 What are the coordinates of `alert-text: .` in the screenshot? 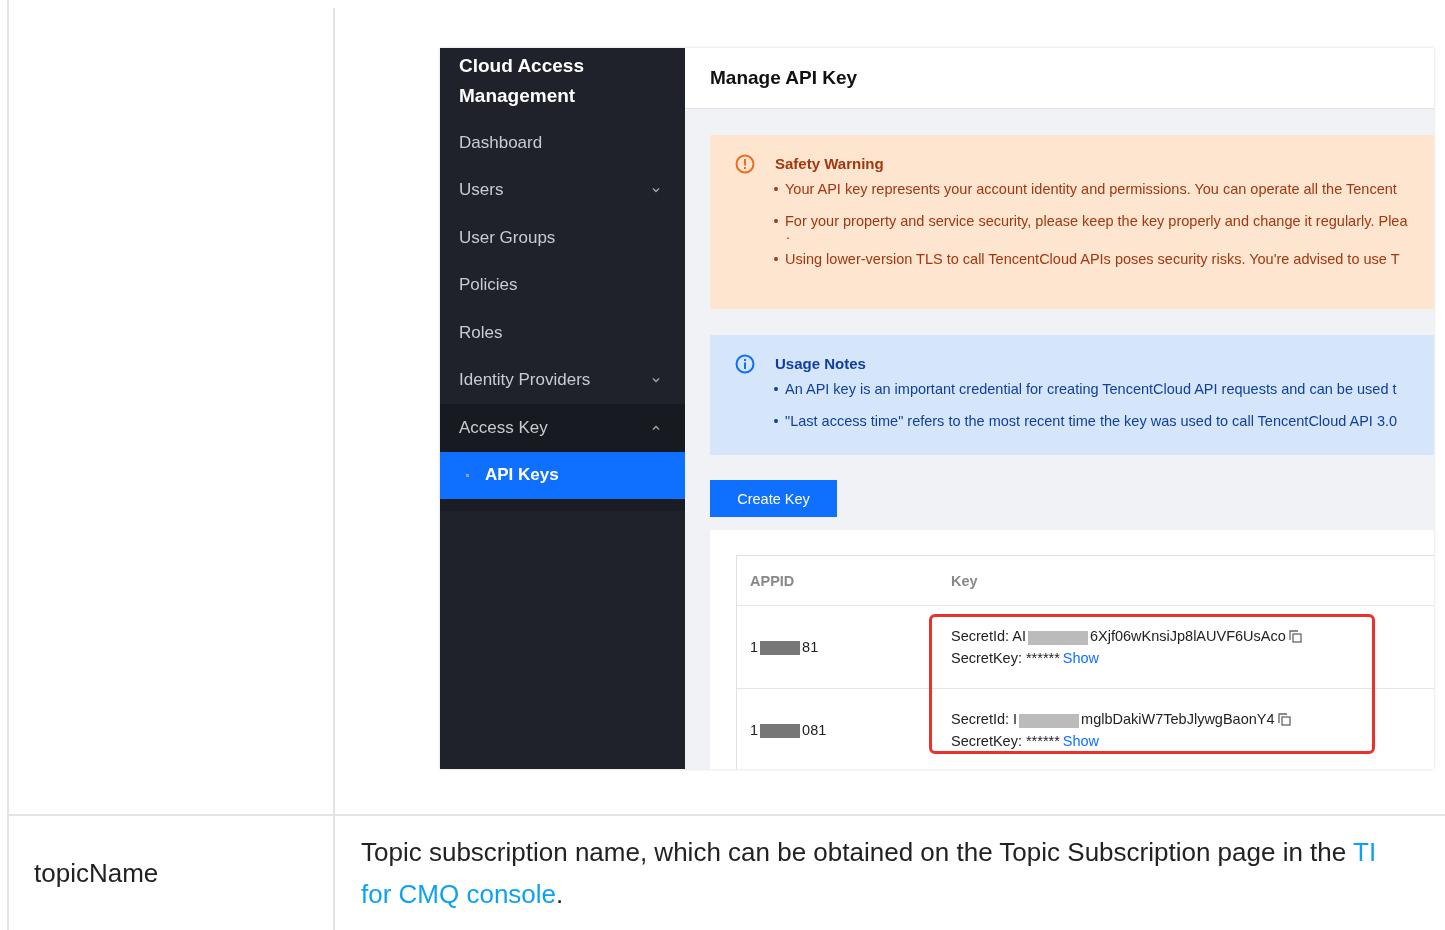 It's located at (788, 234).